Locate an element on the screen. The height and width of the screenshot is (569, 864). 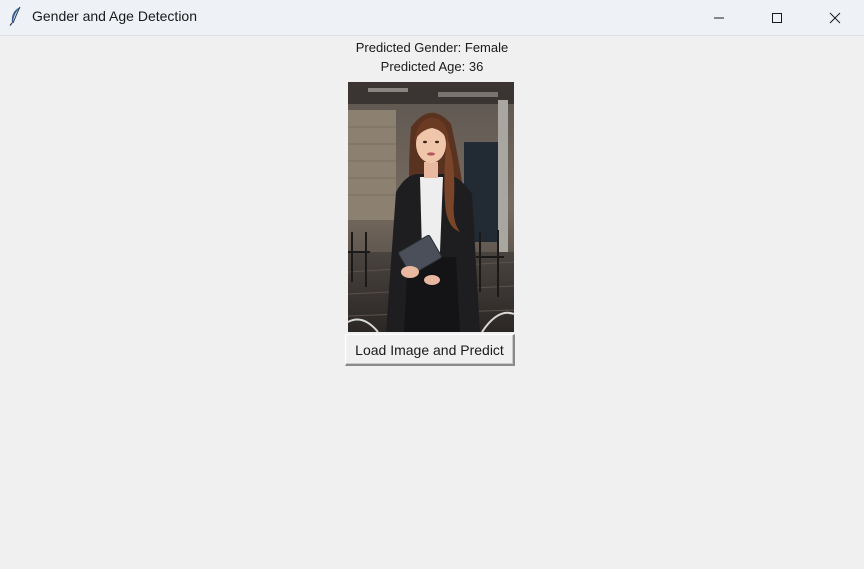
maximize-icon is located at coordinates (777, 17).